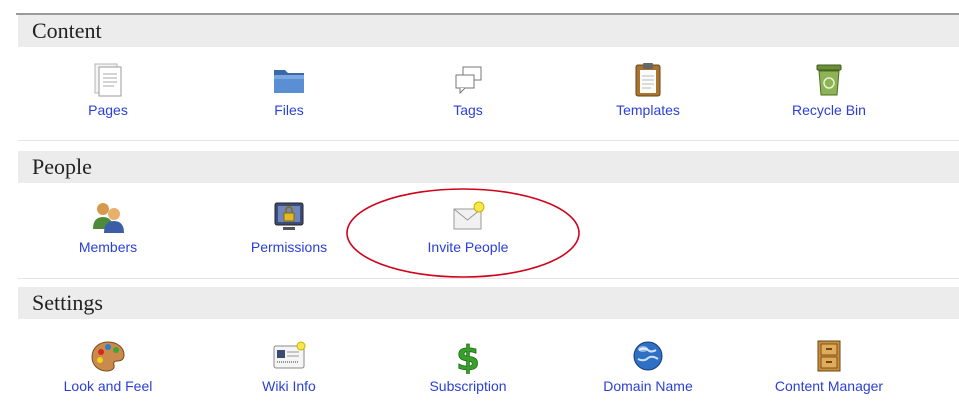  What do you see at coordinates (289, 247) in the screenshot?
I see `item-label: Permissions` at bounding box center [289, 247].